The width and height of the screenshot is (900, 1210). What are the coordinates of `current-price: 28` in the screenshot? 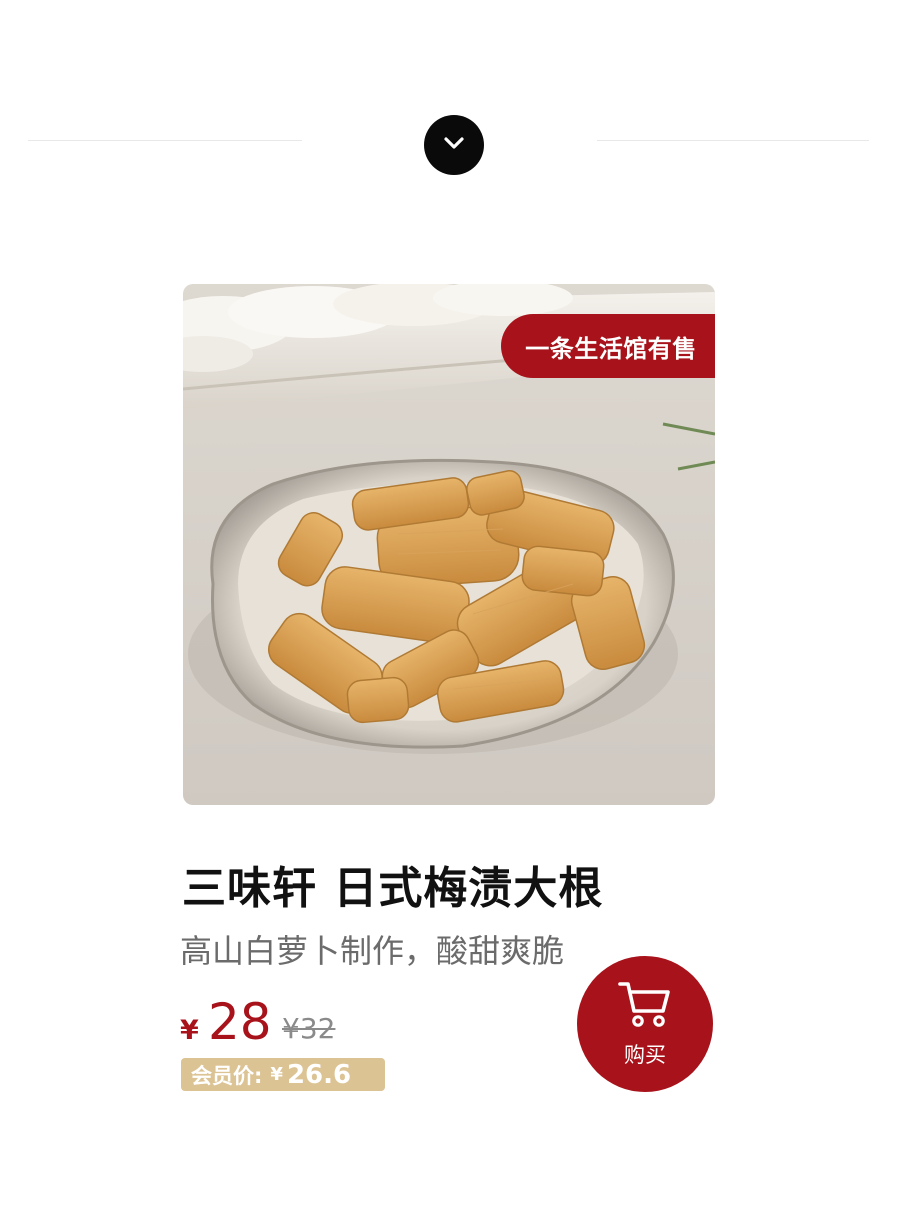 It's located at (240, 1022).